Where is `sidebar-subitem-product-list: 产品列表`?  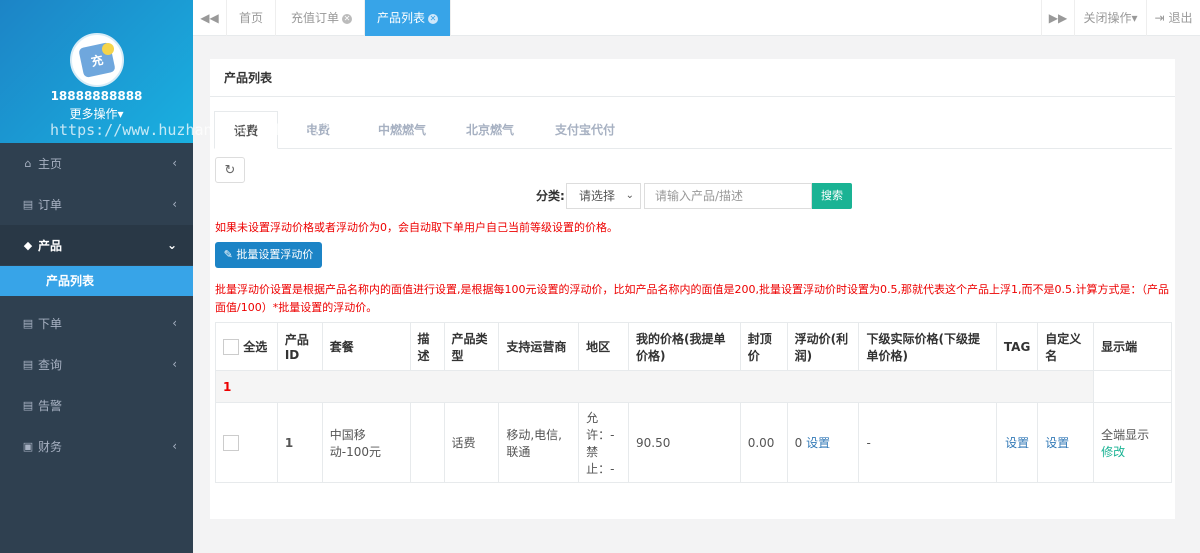 sidebar-subitem-product-list: 产品列表 is located at coordinates (96, 281).